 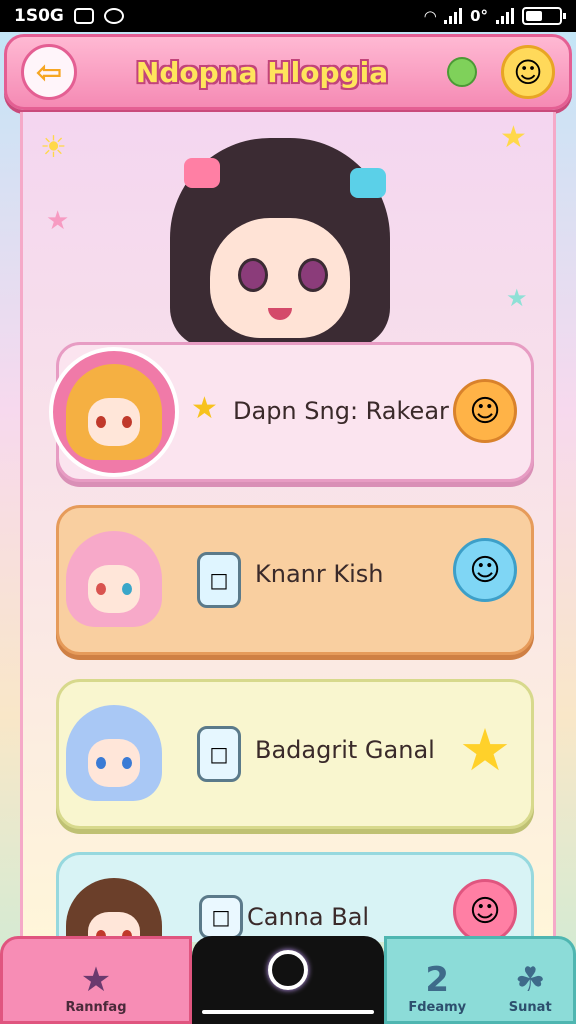 I want to click on hero-character, so click(x=280, y=243).